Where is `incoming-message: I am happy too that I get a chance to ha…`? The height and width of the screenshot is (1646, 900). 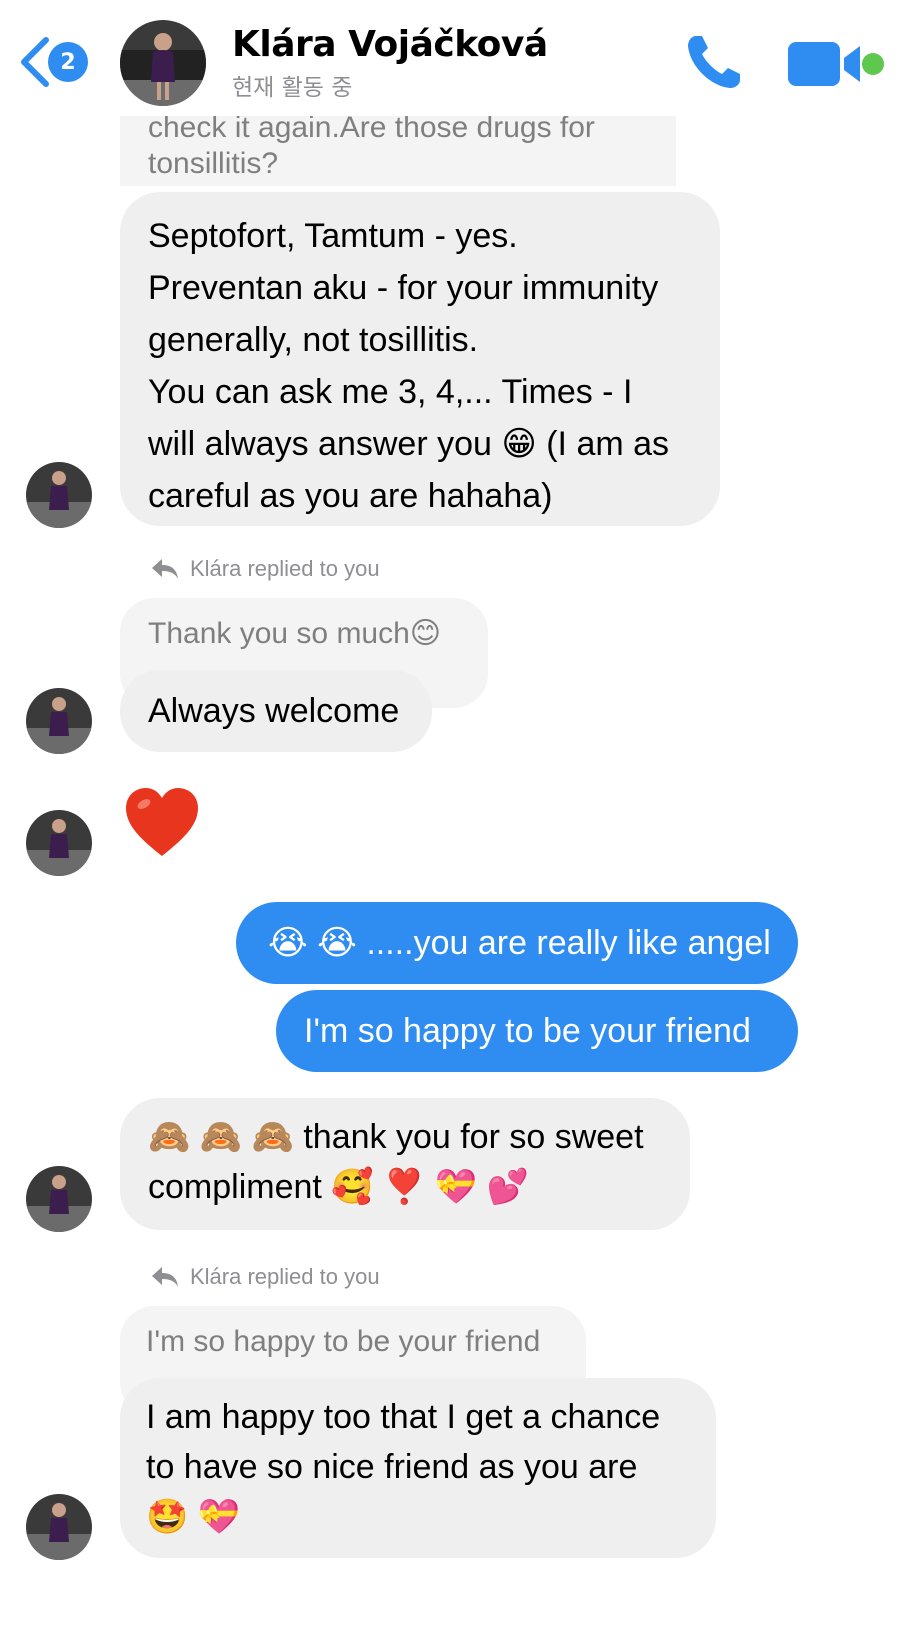 incoming-message: I am happy too that I get a chance to ha… is located at coordinates (418, 1468).